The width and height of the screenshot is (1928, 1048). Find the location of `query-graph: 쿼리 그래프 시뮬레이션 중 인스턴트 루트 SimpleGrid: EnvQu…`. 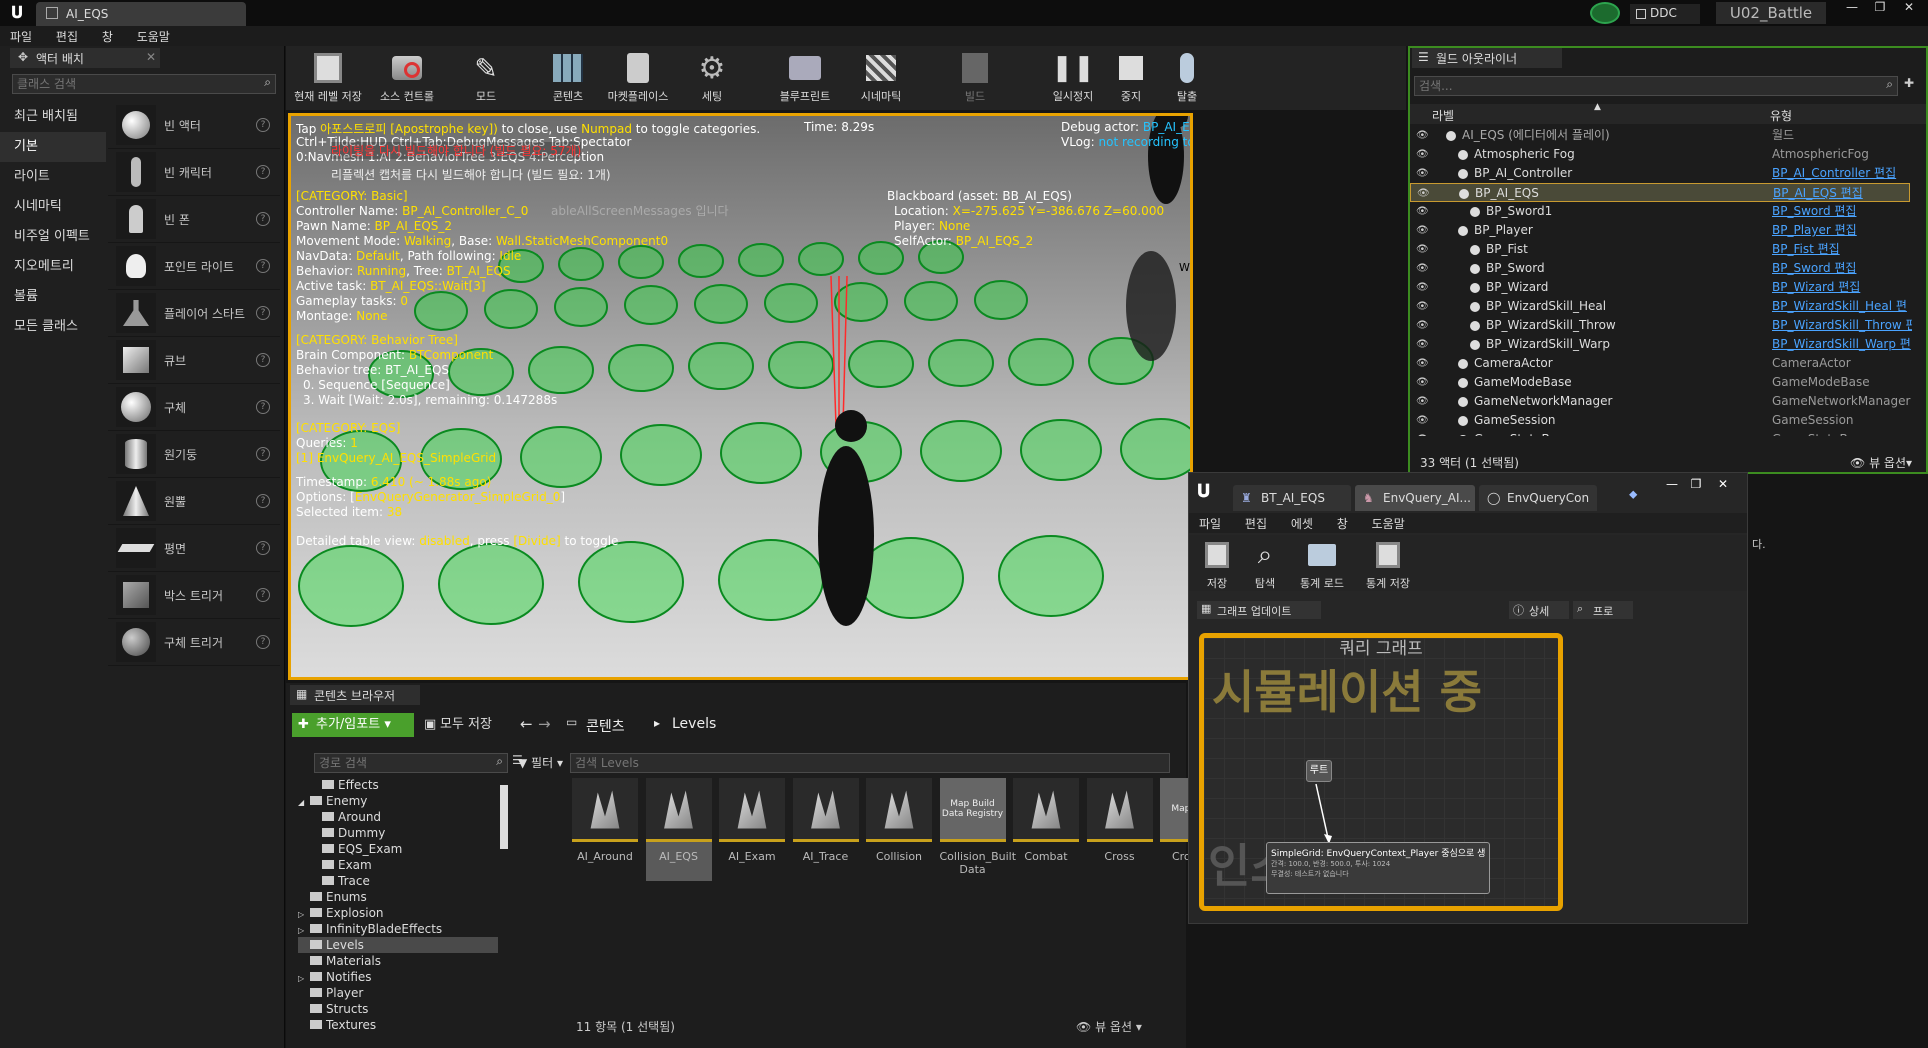

query-graph: 쿼리 그래프 시뮬레이션 중 인스턴트 루트 SimpleGrid: EnvQu… is located at coordinates (1381, 772).